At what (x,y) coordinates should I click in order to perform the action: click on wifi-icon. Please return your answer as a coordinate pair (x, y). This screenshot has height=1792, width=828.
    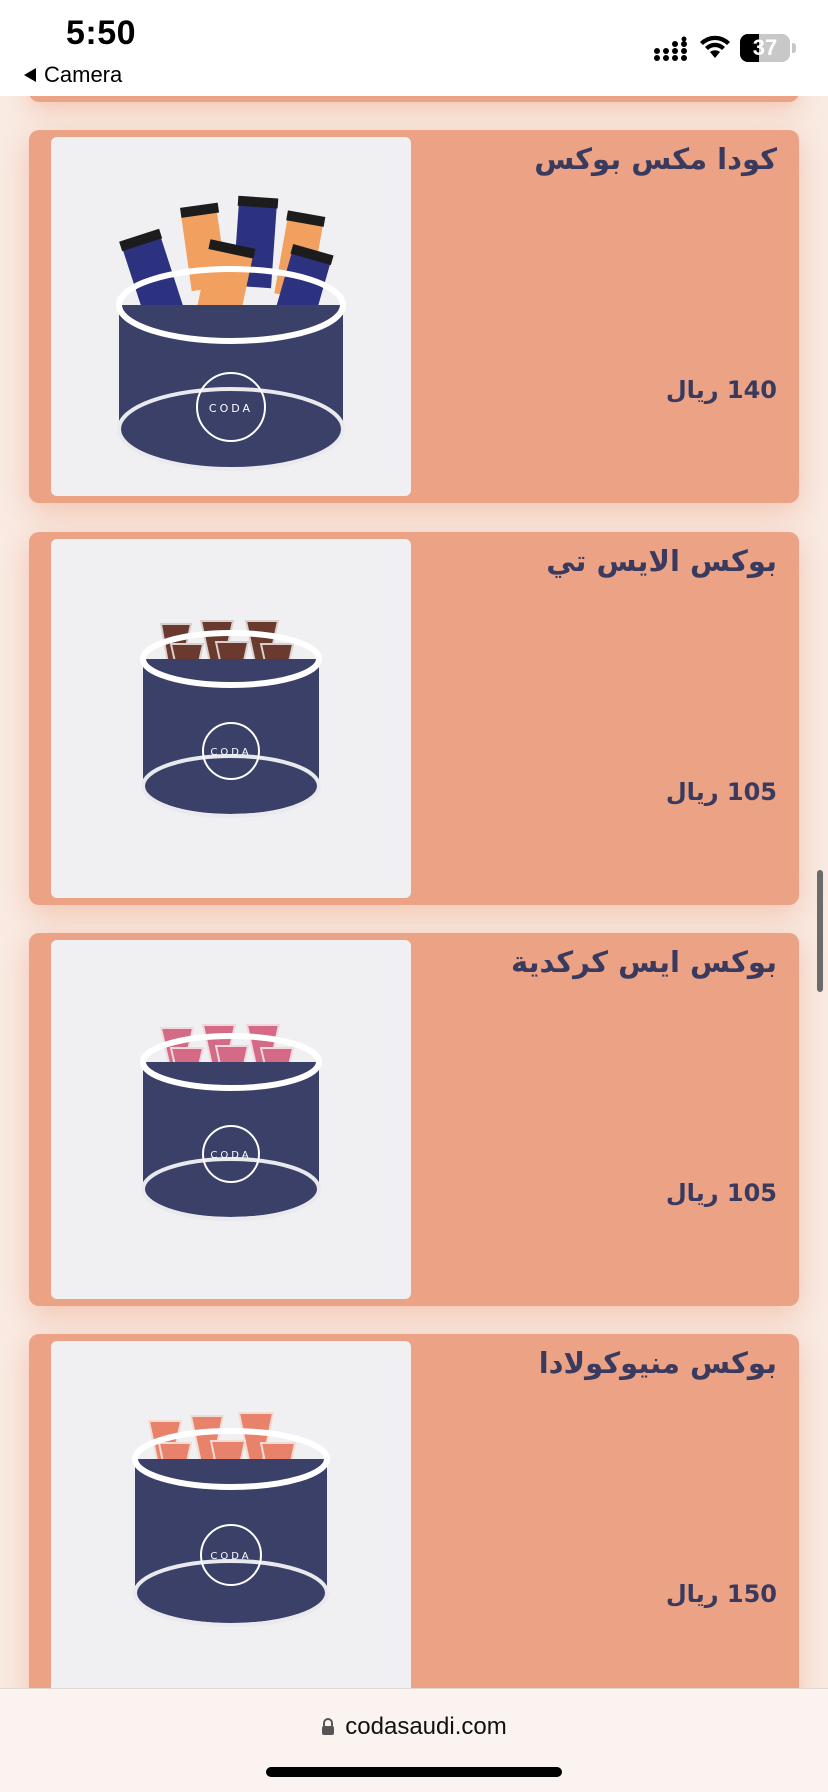
    Looking at the image, I should click on (715, 46).